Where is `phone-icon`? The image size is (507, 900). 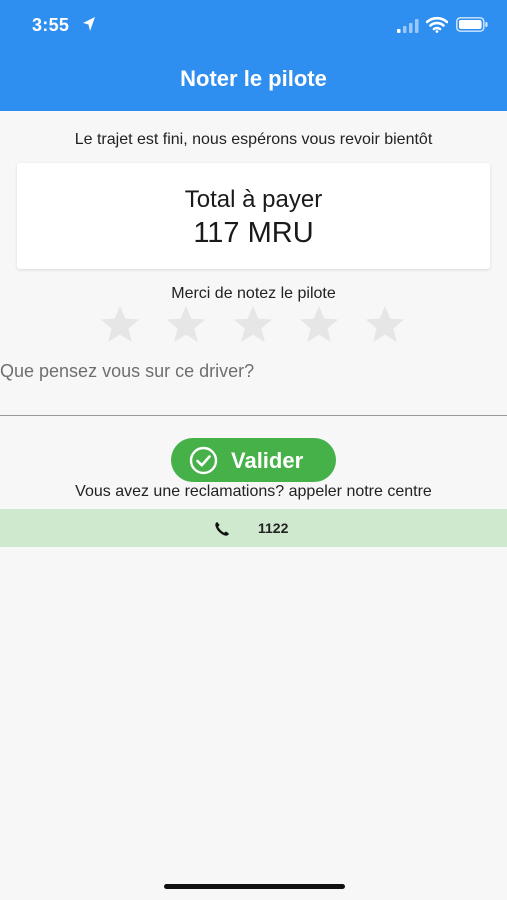 phone-icon is located at coordinates (222, 529).